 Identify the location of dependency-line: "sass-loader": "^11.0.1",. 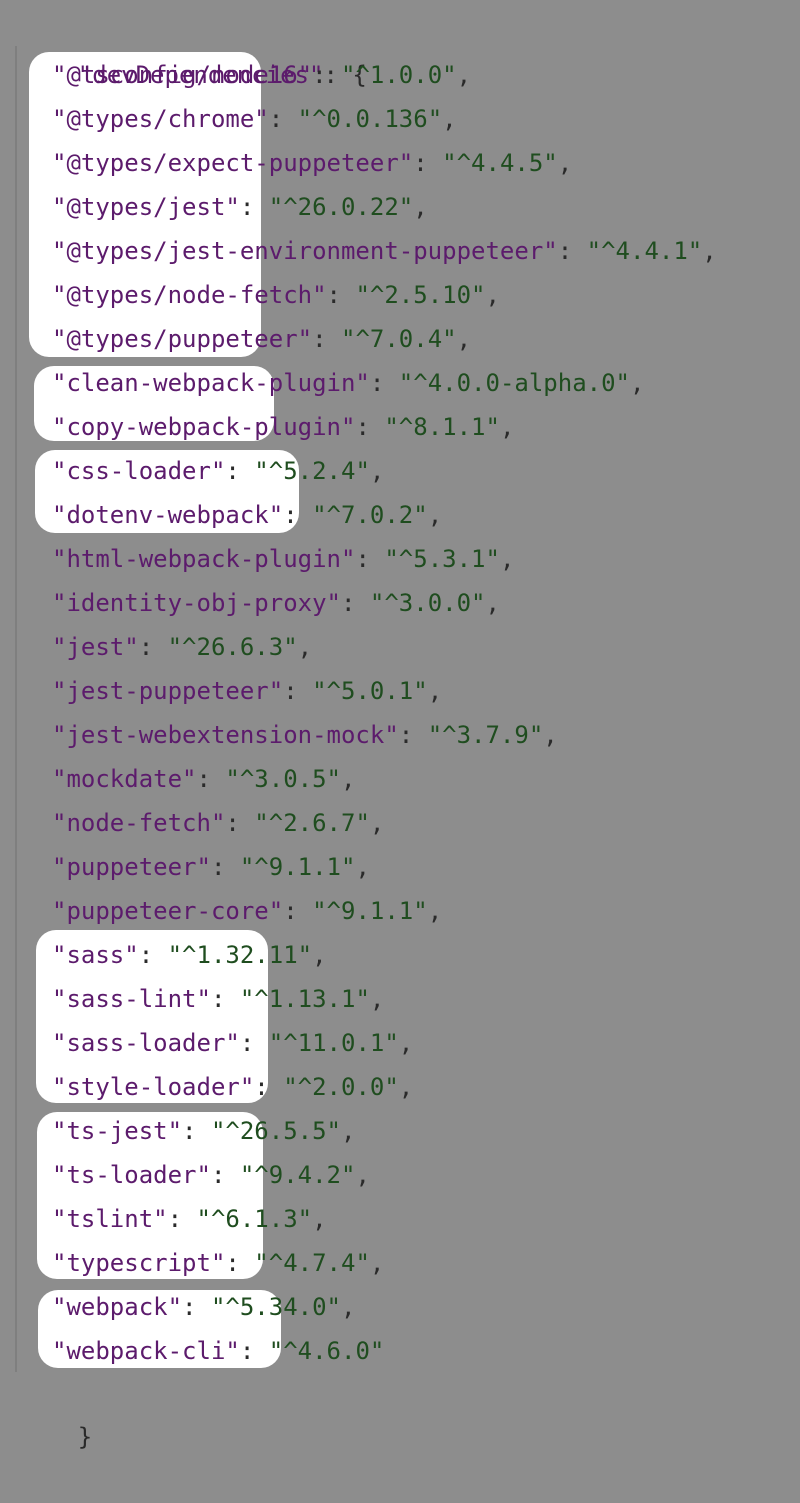
(232, 1043).